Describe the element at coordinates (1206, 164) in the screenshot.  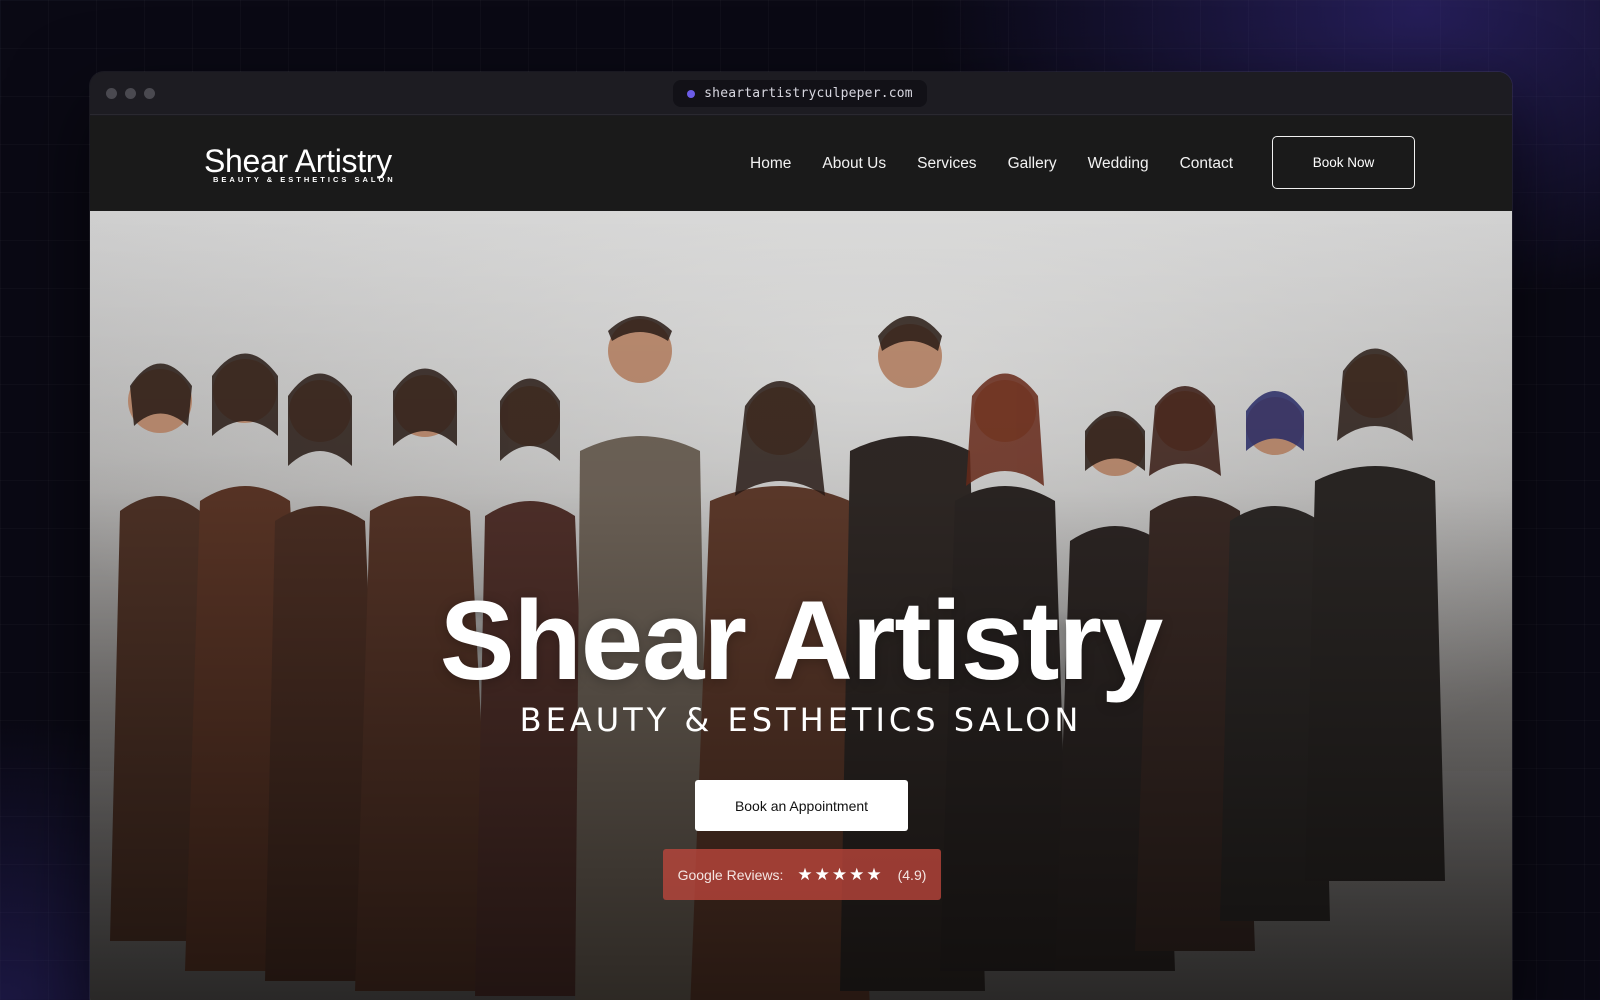
I see `nav-contact: Contact` at that location.